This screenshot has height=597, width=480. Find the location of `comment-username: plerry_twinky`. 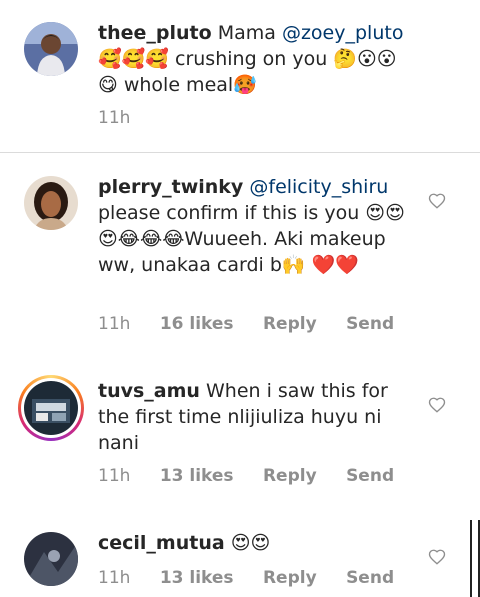

comment-username: plerry_twinky is located at coordinates (170, 187).